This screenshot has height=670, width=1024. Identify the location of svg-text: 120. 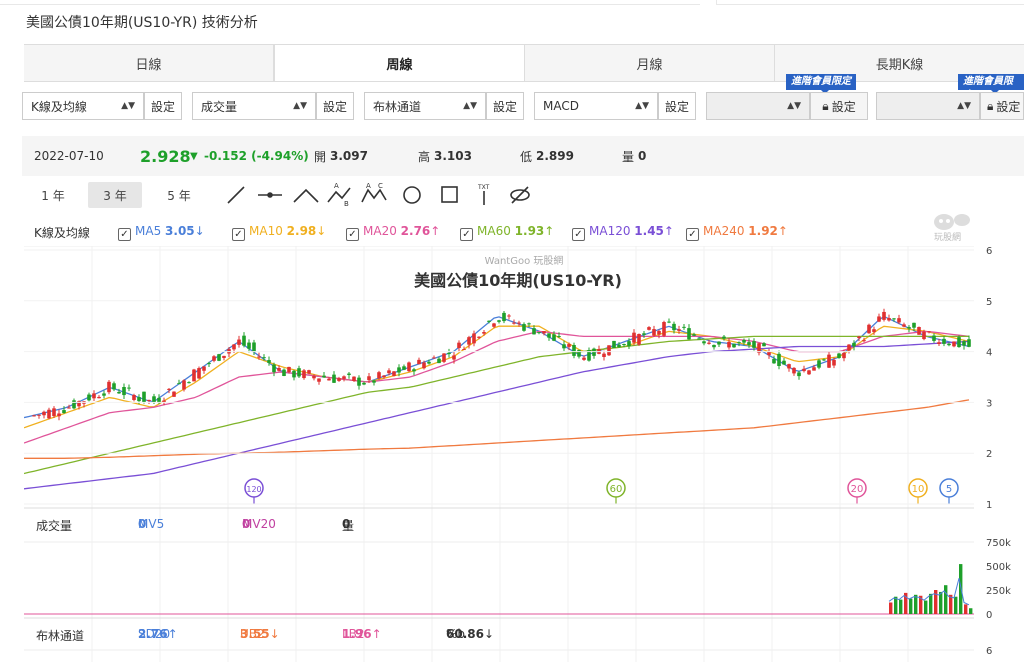
(253, 489).